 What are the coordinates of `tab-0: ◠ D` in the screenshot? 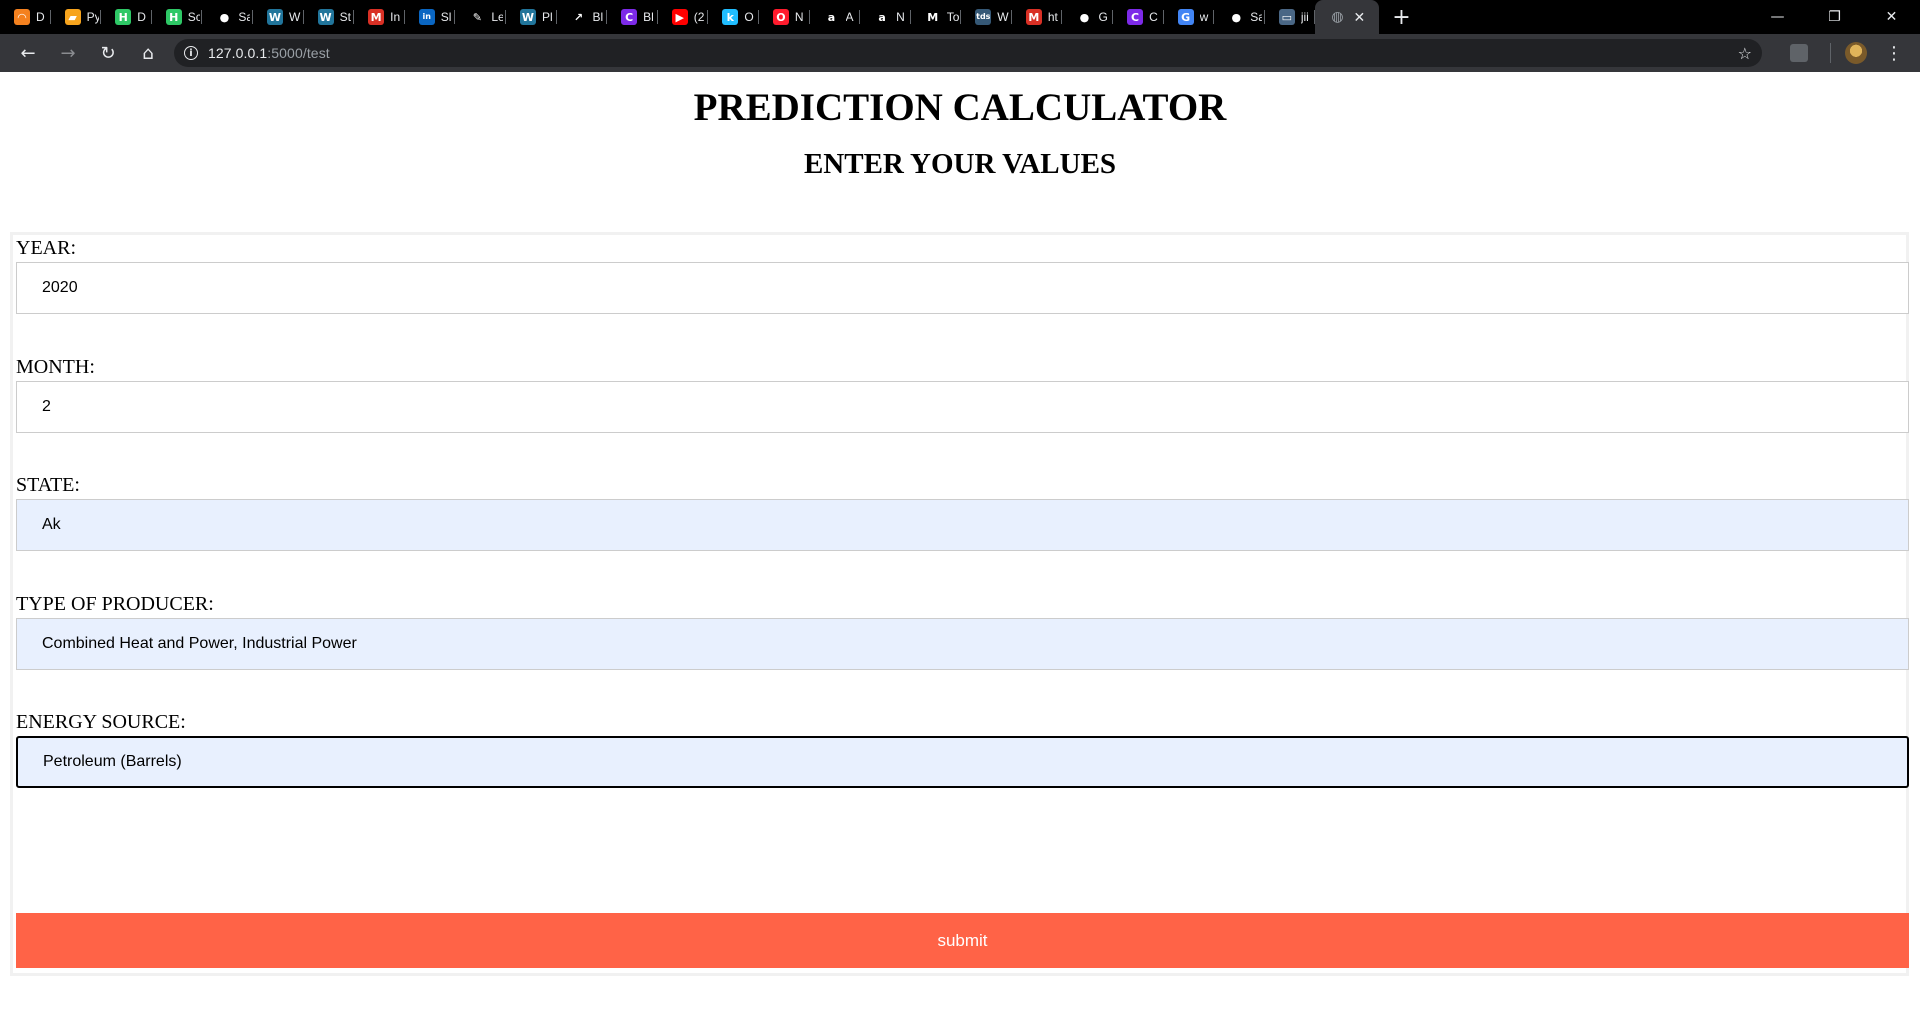 It's located at (25, 17).